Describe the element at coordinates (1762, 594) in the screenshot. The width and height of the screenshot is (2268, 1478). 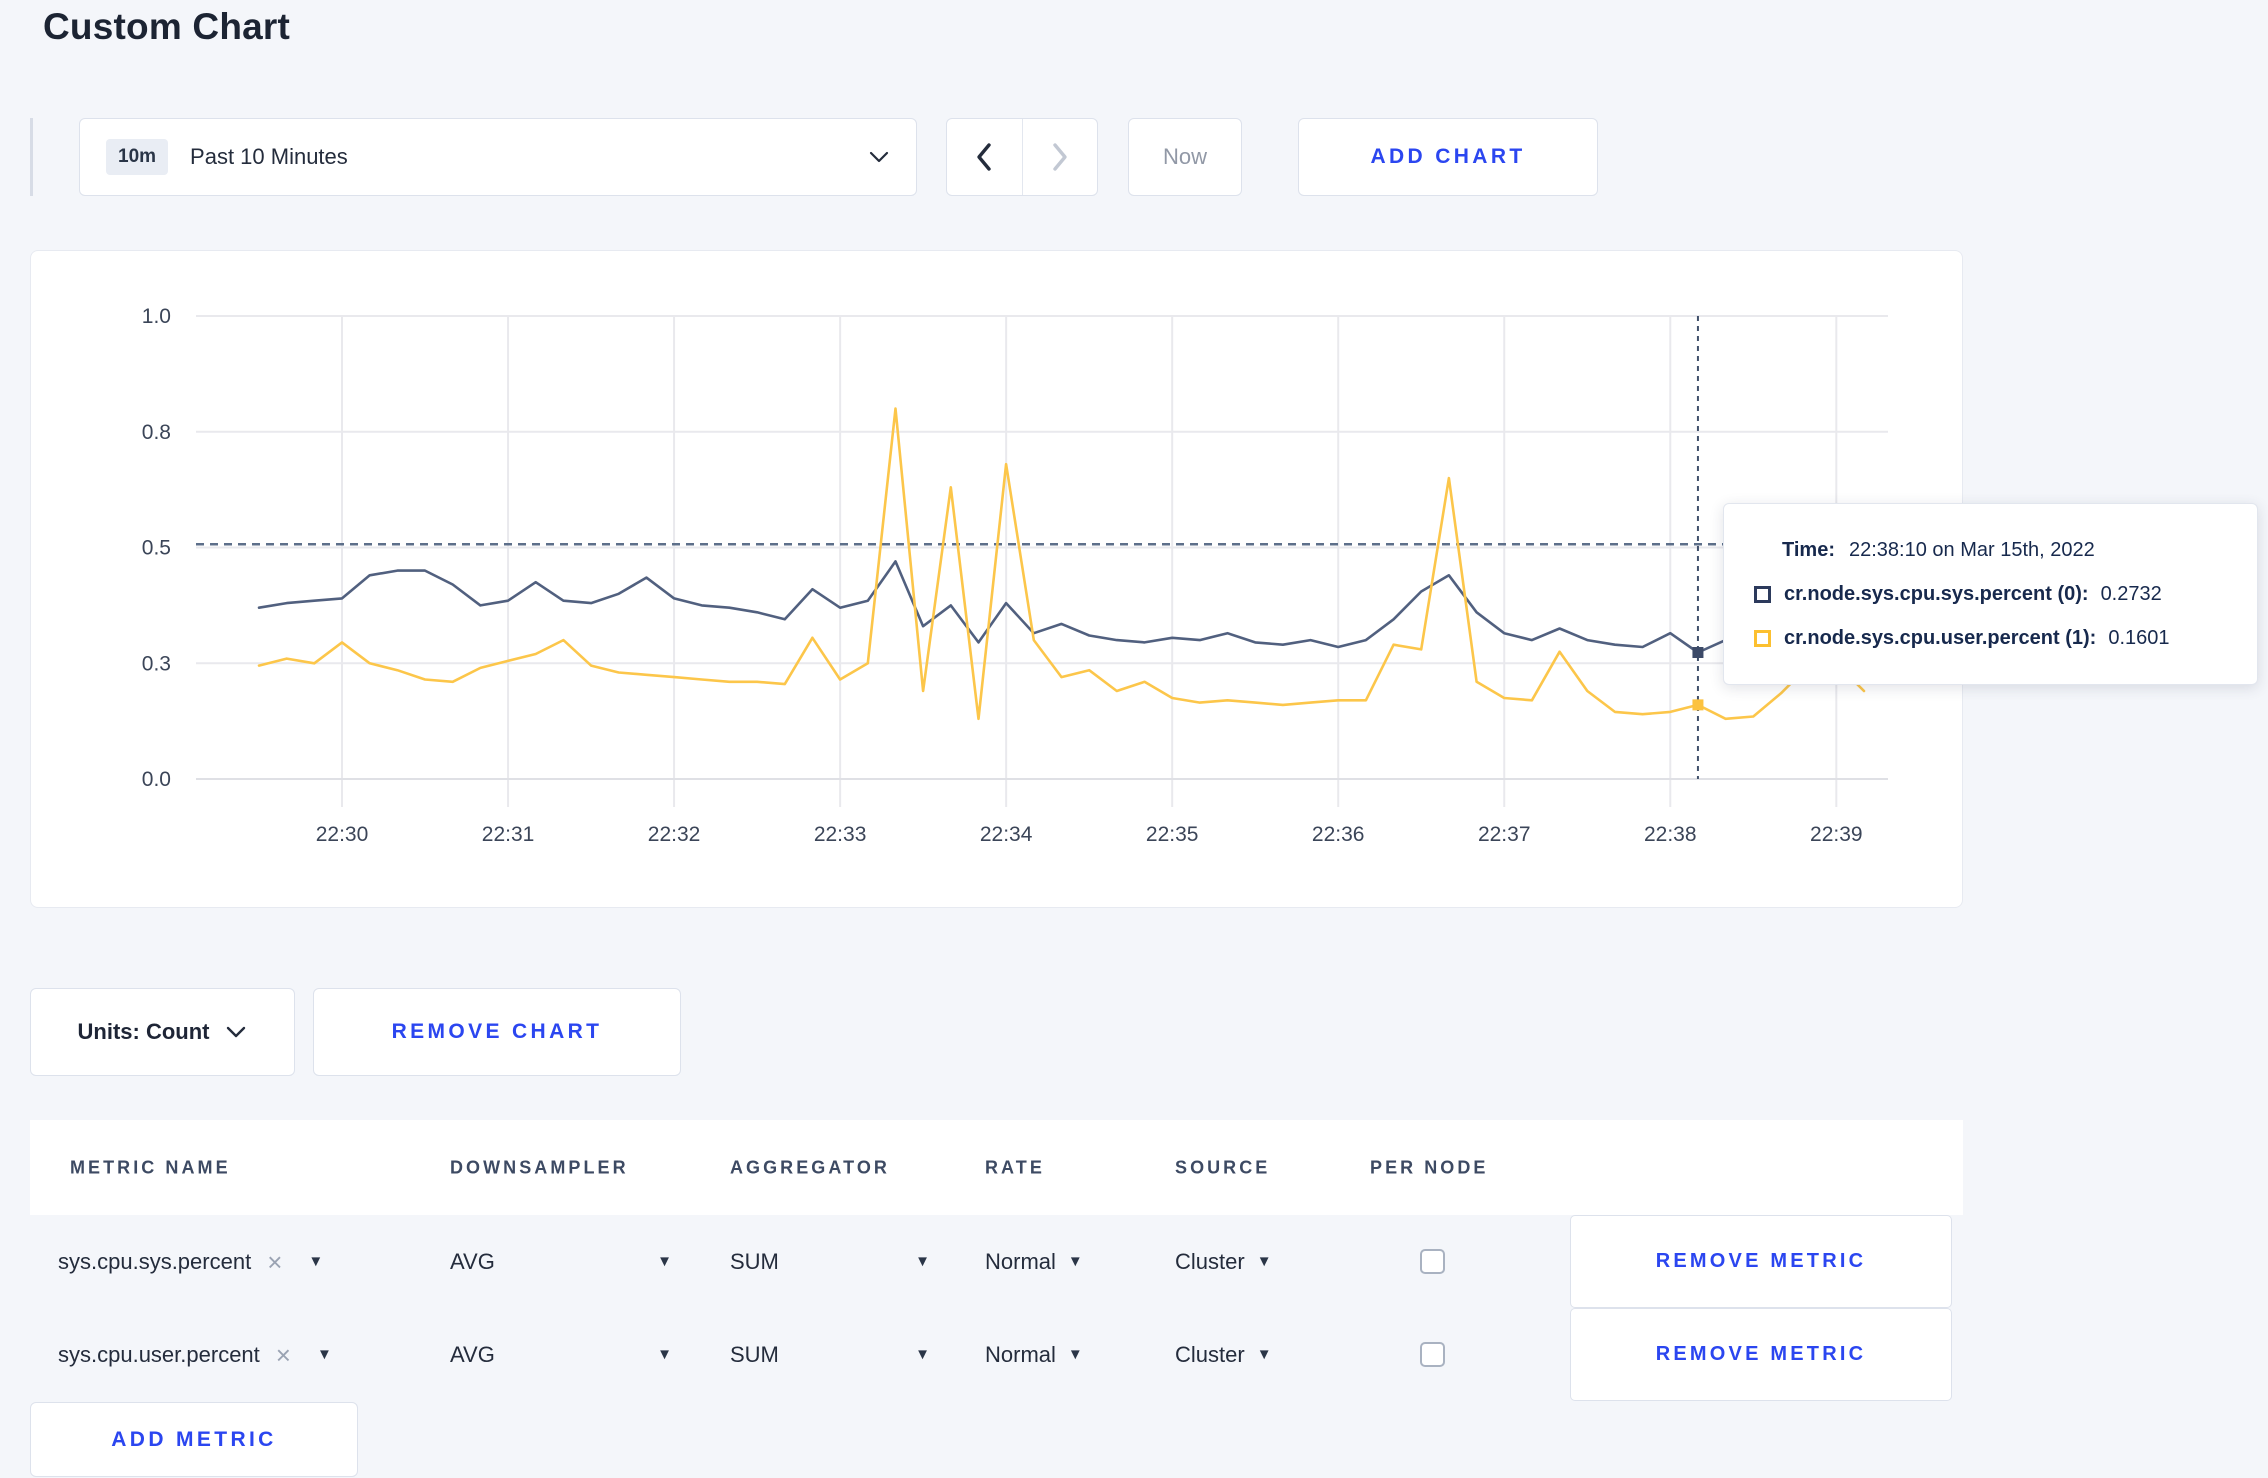
I see `sys-series-swatch-icon` at that location.